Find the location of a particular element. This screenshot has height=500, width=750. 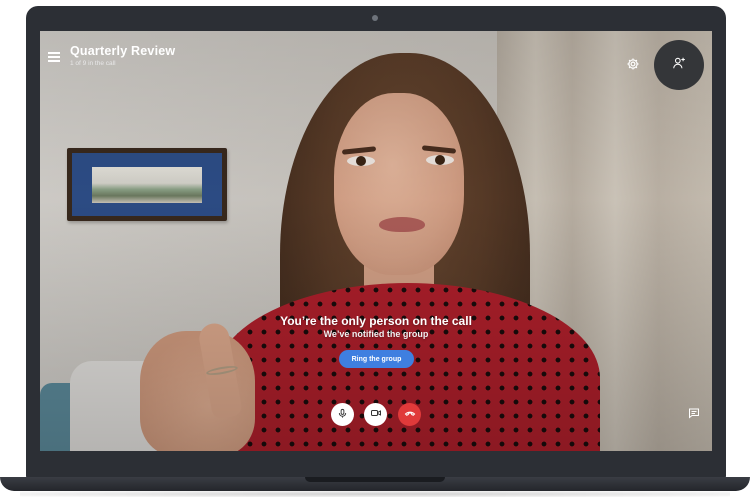

webcam-dot is located at coordinates (375, 18).